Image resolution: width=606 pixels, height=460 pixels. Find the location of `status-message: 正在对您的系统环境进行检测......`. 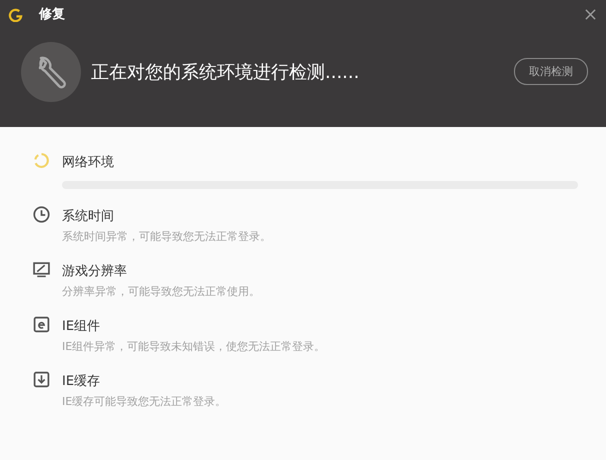

status-message: 正在对您的系统环境进行检测...... is located at coordinates (225, 72).